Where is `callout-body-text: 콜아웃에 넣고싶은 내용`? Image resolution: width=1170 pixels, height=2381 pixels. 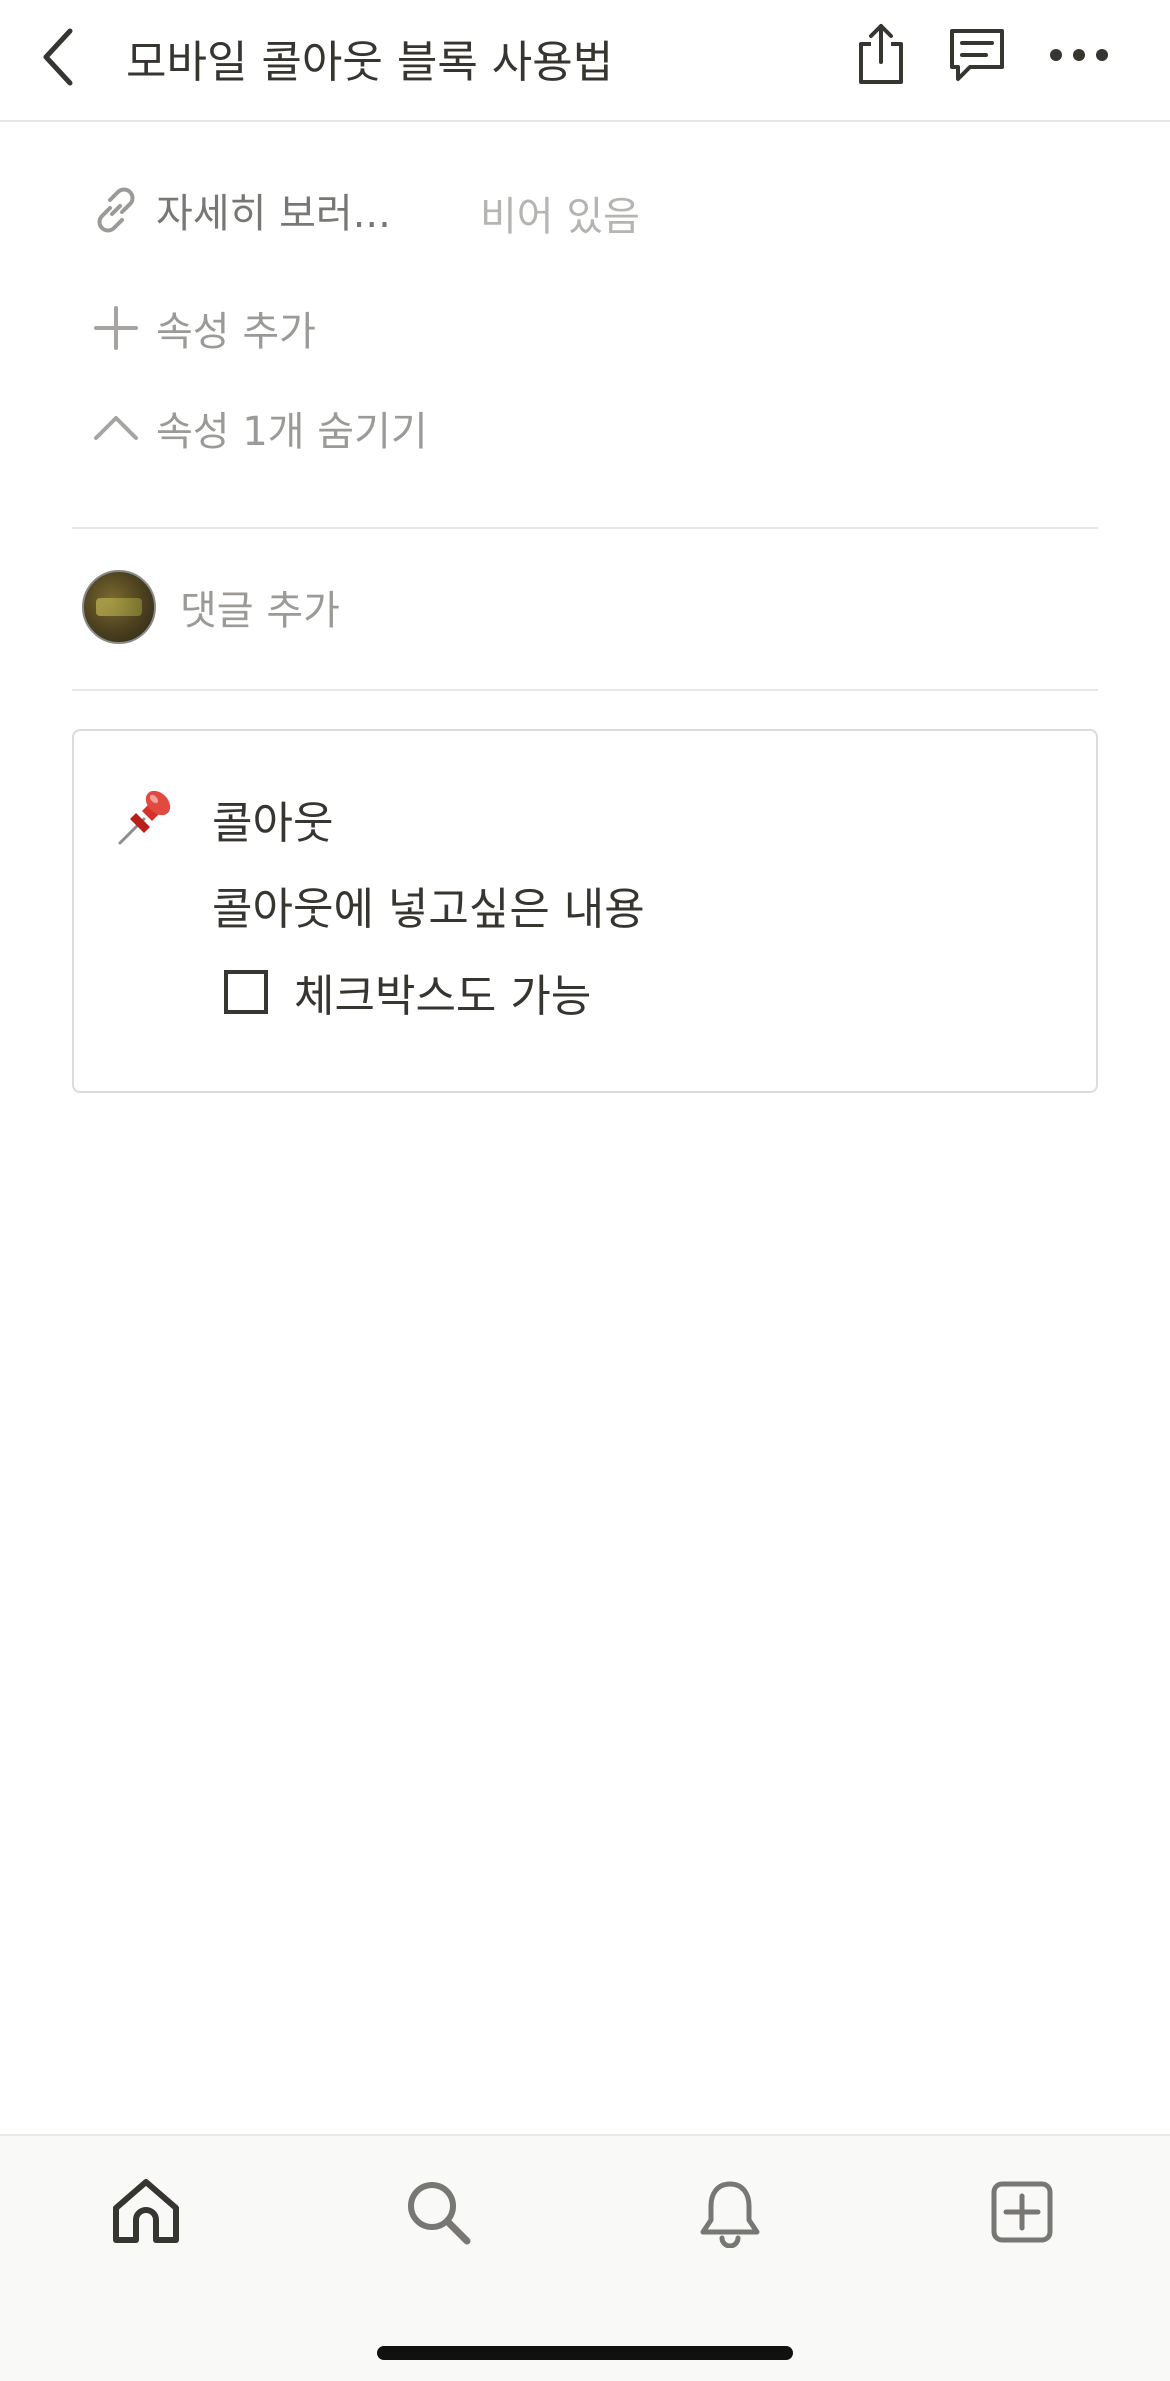
callout-body-text: 콜아웃에 넣고싶은 내용 is located at coordinates (428, 909).